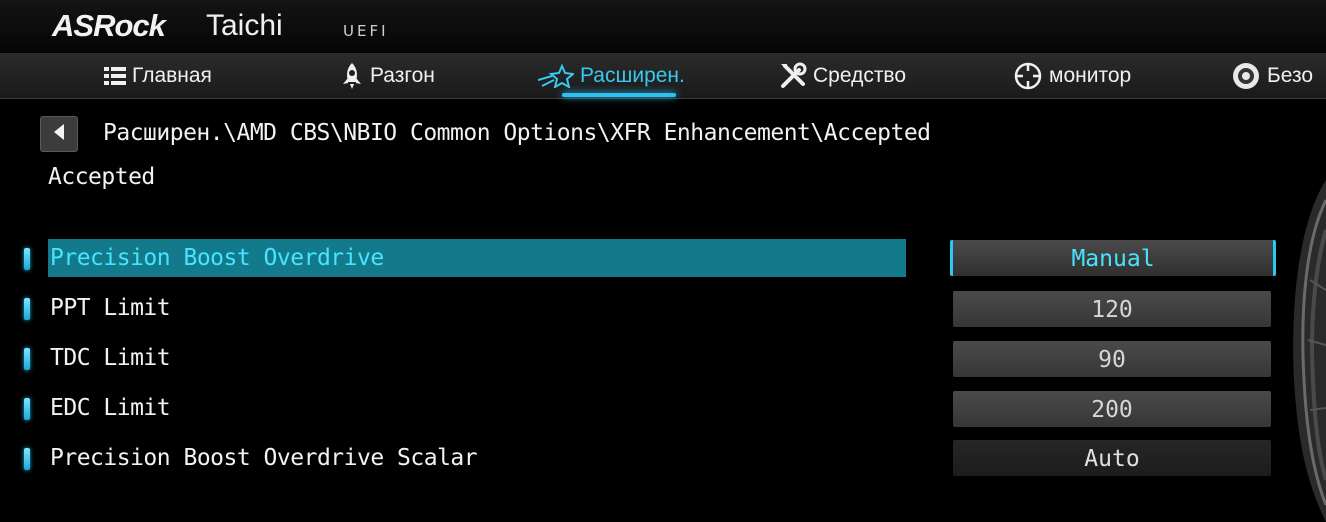 The image size is (1326, 522). What do you see at coordinates (1112, 359) in the screenshot?
I see `setting-value-tdc: 90` at bounding box center [1112, 359].